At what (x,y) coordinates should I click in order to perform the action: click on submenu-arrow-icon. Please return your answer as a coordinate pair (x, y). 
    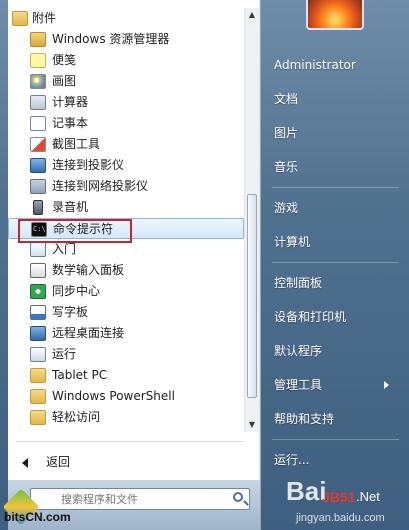
    Looking at the image, I should click on (386, 385).